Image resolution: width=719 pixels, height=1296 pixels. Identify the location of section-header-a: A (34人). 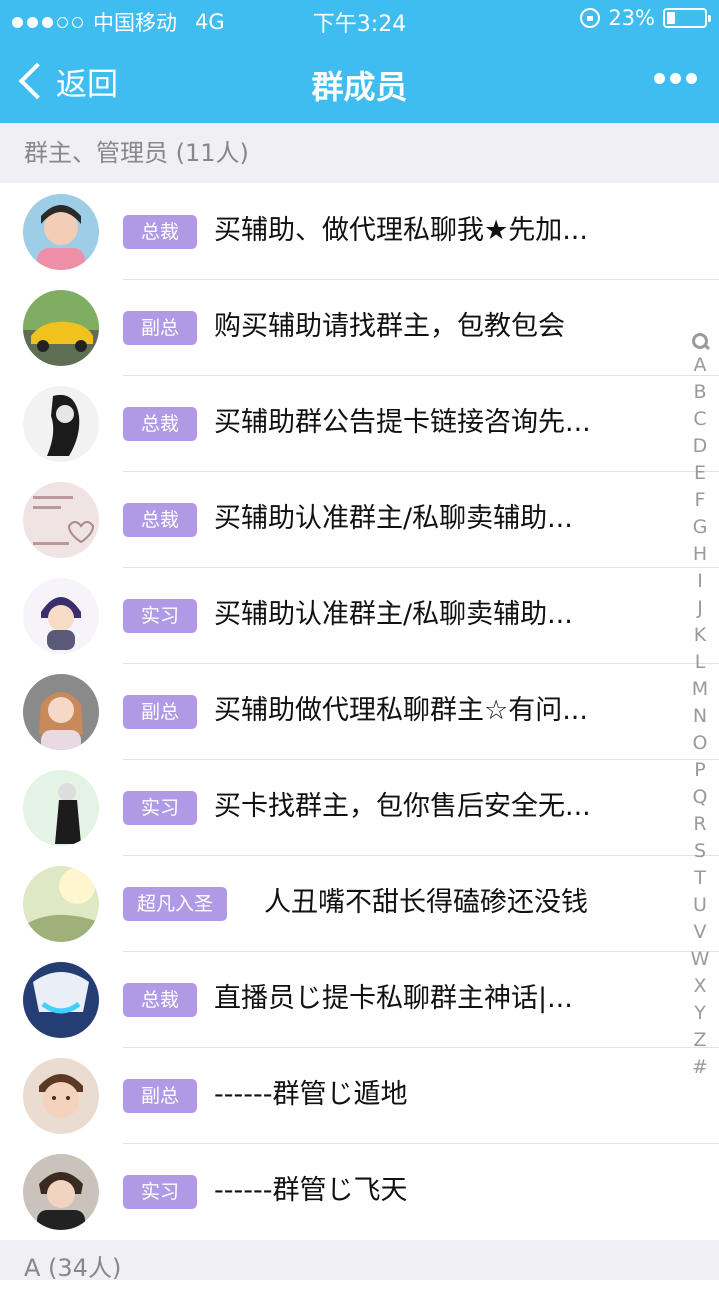
(359, 1261).